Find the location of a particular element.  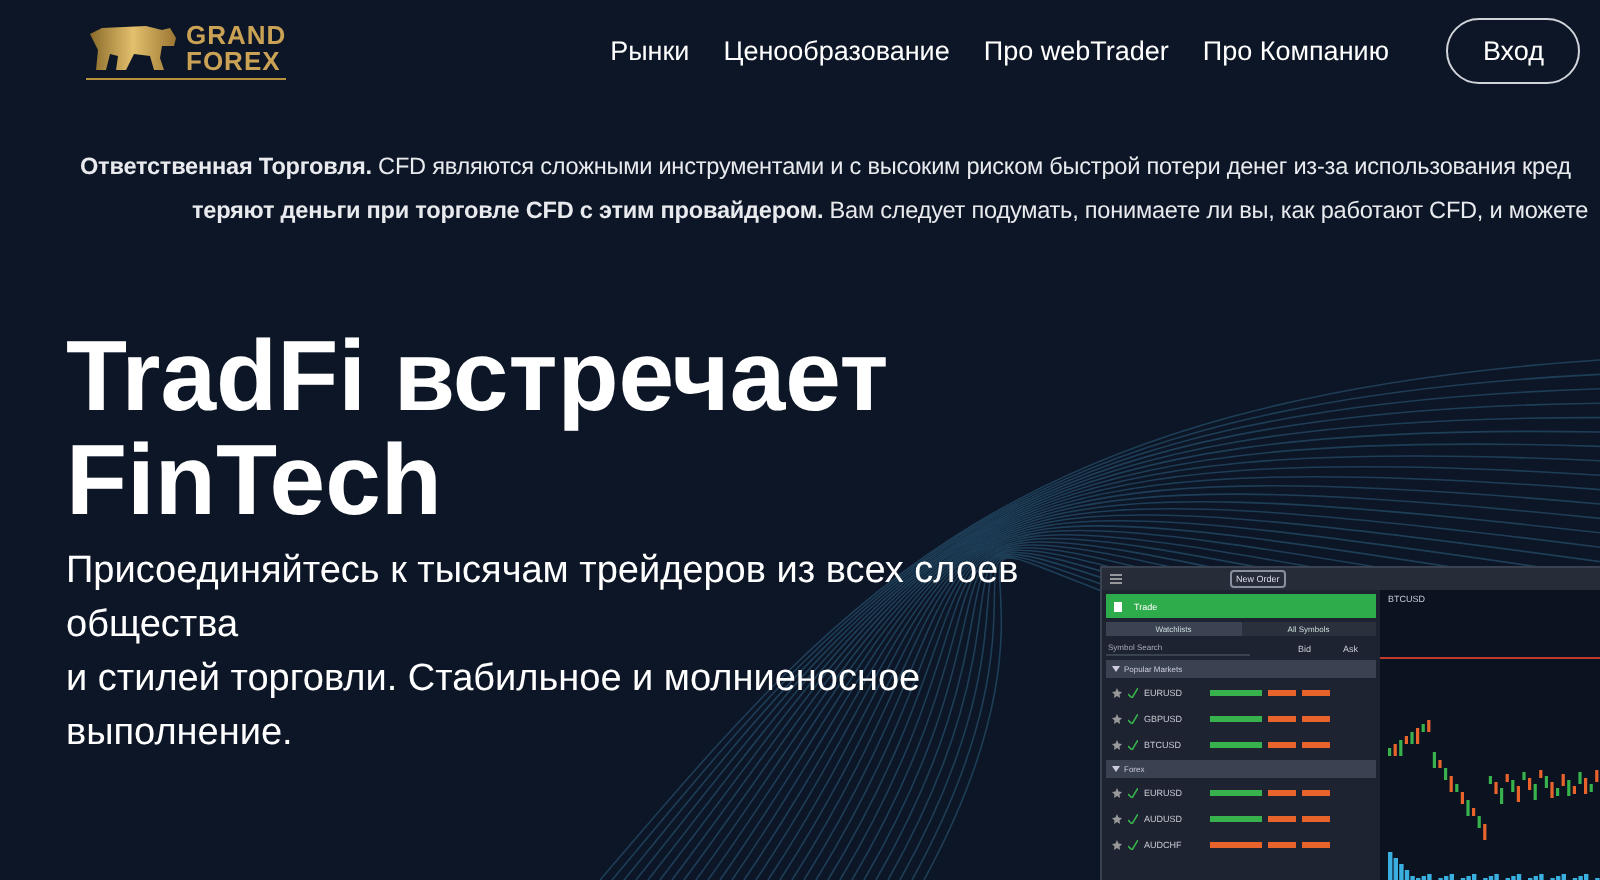

nav-link: Рынки is located at coordinates (650, 50).